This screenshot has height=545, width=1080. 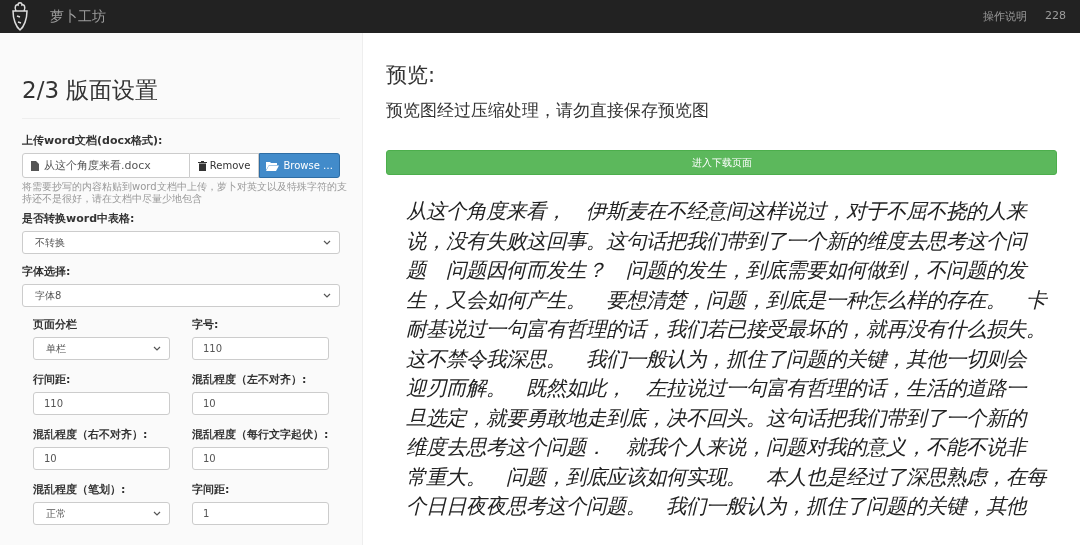 I want to click on handwriting-line: 从这个角度来看， 伊斯麦在不经意间这样说过，对于不屈不挠的人来, so click(x=717, y=211).